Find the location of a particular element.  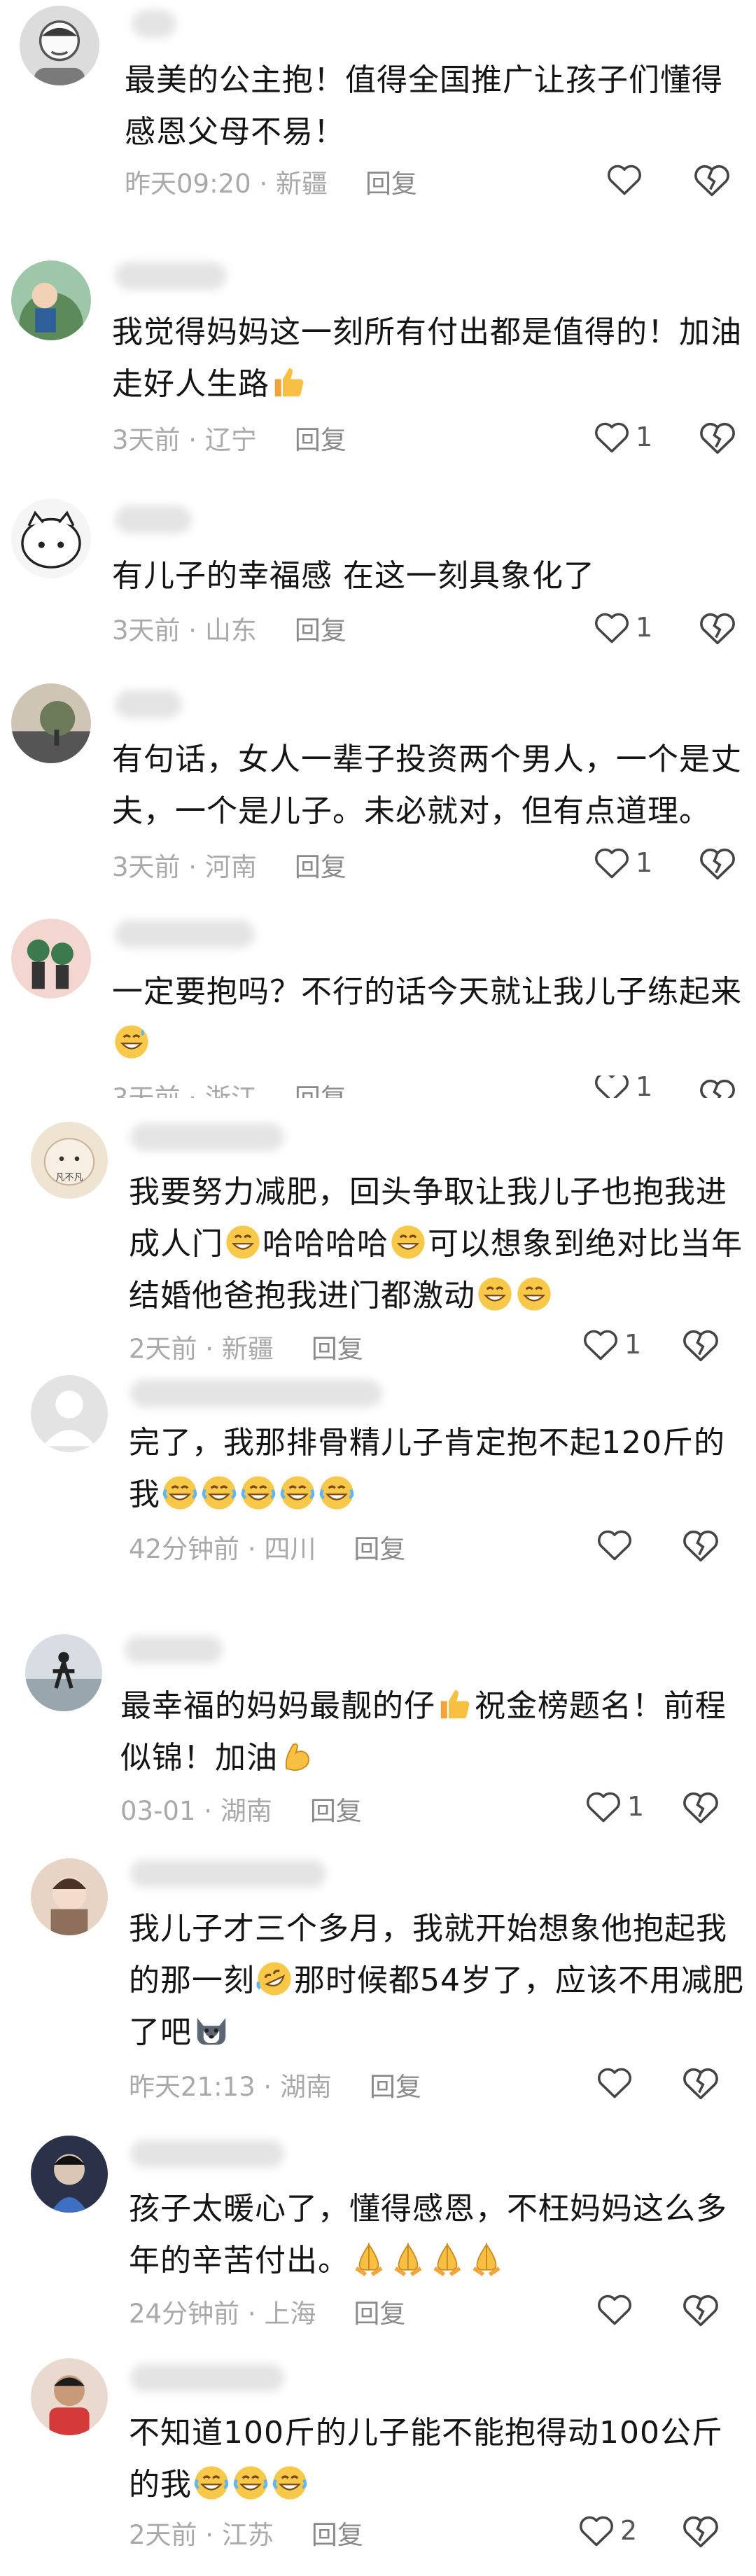

comment-location: 江苏 is located at coordinates (247, 2535).